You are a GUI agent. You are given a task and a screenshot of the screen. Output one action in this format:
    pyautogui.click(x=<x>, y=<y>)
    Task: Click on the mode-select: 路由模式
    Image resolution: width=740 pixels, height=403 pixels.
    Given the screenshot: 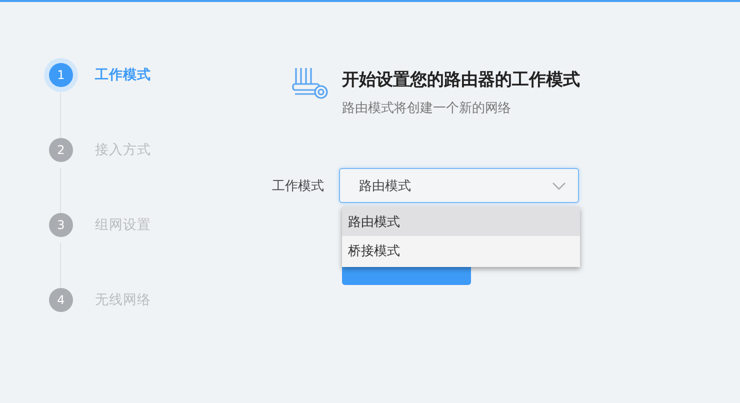 What is the action you would take?
    pyautogui.click(x=459, y=185)
    